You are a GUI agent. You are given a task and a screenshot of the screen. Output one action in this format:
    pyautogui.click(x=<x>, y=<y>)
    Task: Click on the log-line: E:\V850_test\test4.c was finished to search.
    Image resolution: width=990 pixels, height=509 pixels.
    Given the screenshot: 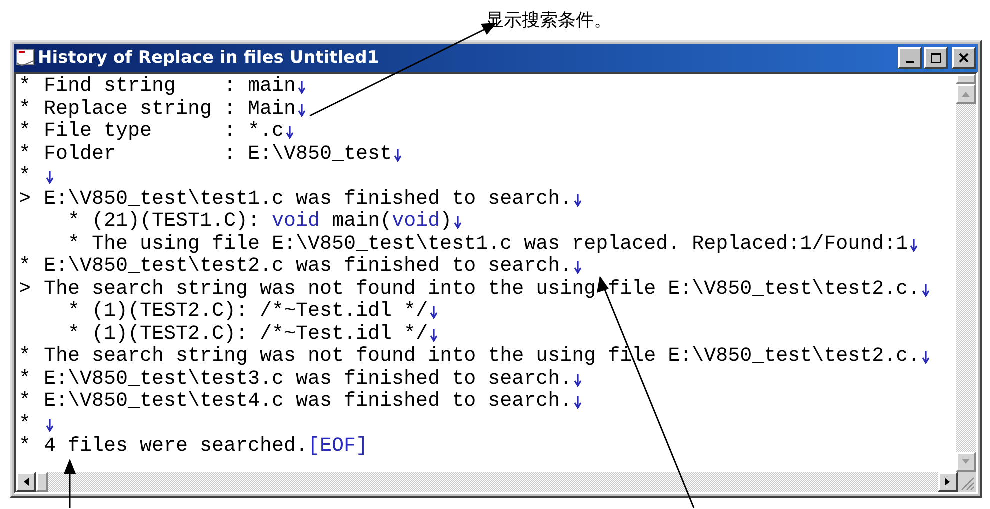 What is the action you would take?
    pyautogui.click(x=308, y=402)
    